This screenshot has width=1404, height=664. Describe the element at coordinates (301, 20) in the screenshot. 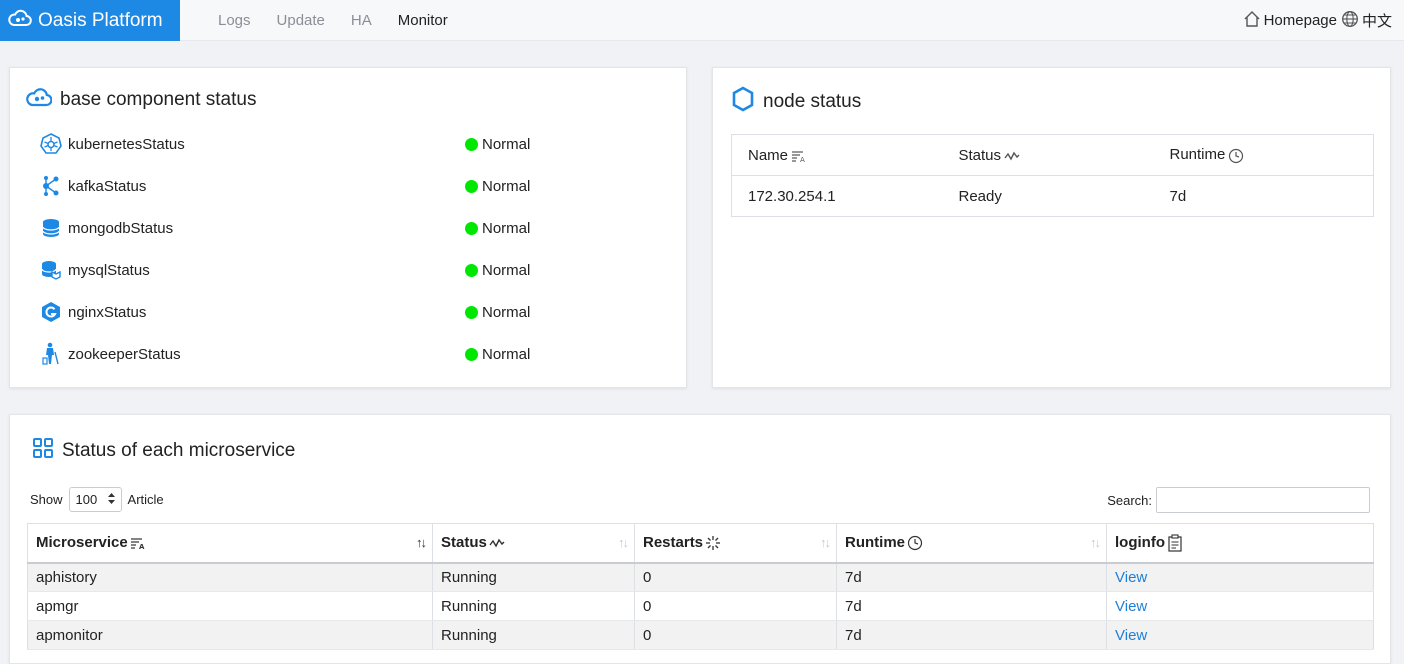

I see `nav-update: Update` at that location.